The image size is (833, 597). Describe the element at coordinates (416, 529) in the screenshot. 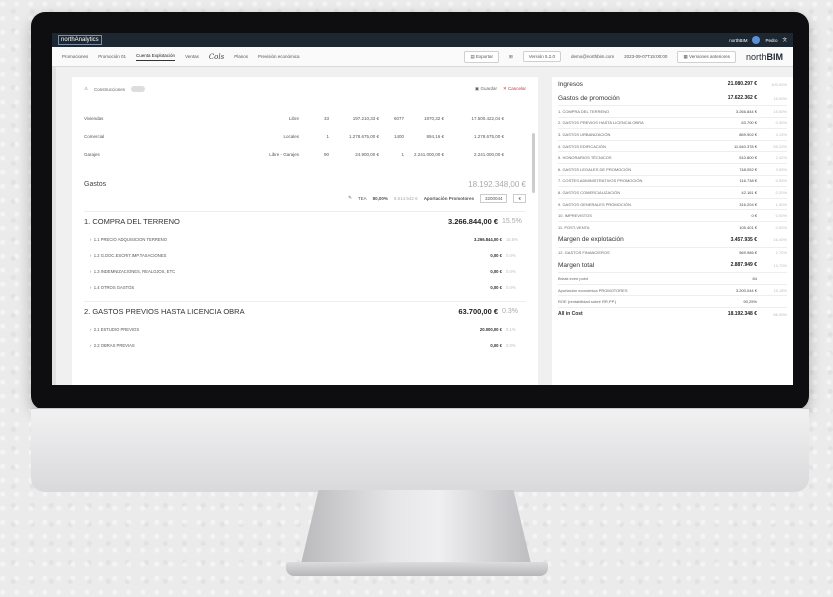

I see `monitor-stand` at that location.